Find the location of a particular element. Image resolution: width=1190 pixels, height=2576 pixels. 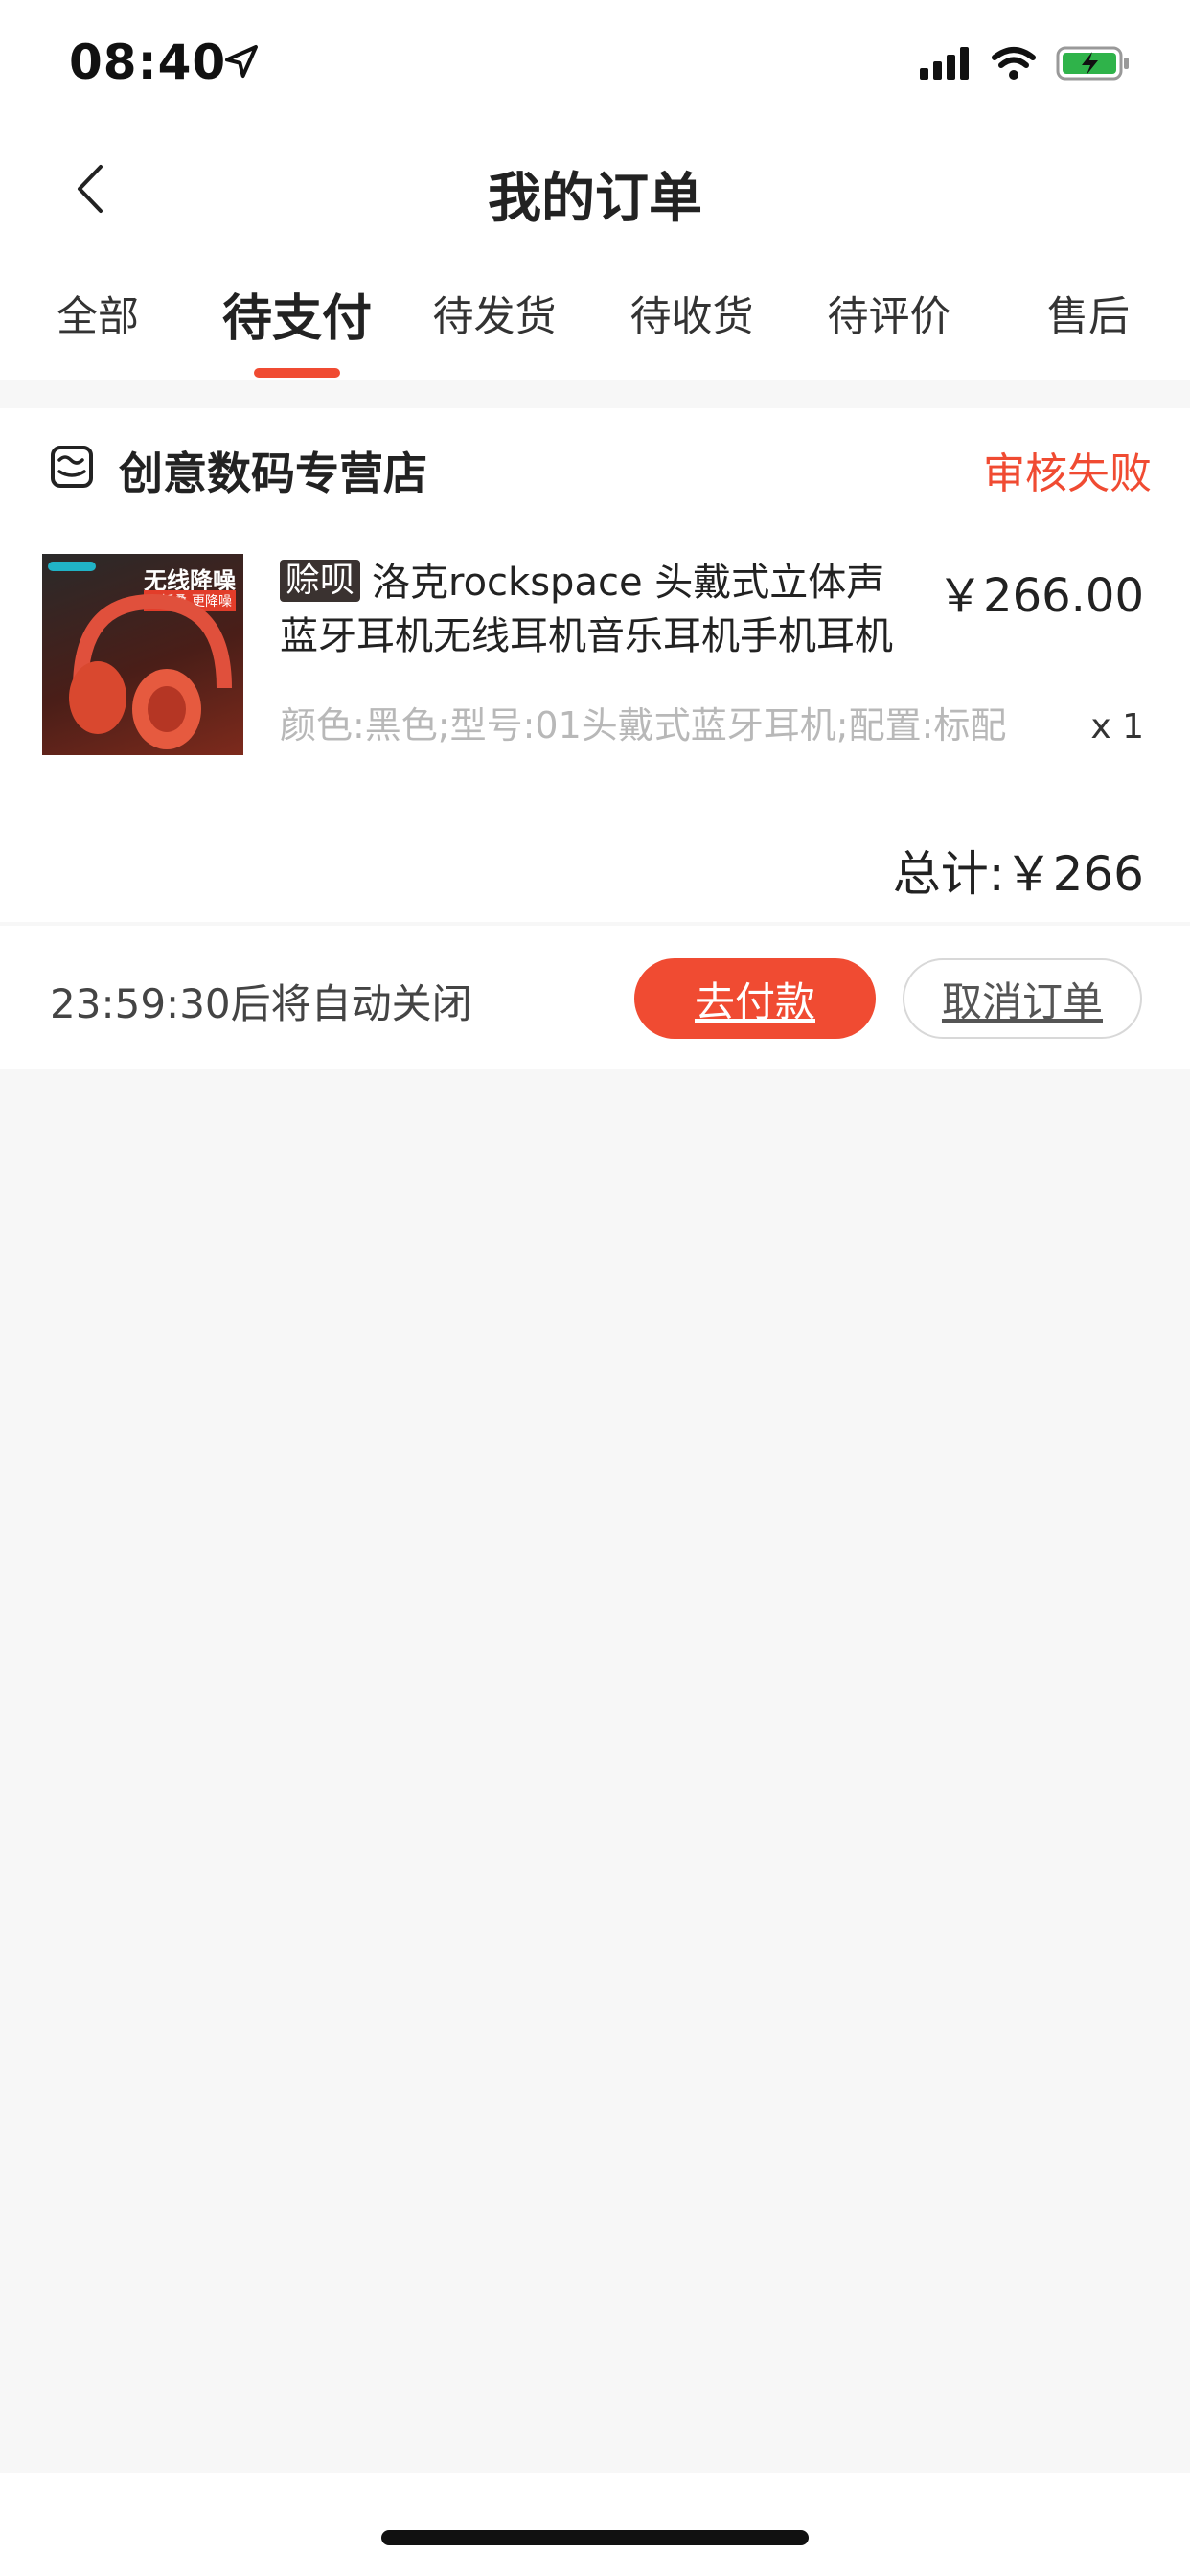

product-title-text: 洛克rockspace 头戴式立体声蓝牙耳机无线耳机音乐耳机手机耳机 is located at coordinates (587, 609).